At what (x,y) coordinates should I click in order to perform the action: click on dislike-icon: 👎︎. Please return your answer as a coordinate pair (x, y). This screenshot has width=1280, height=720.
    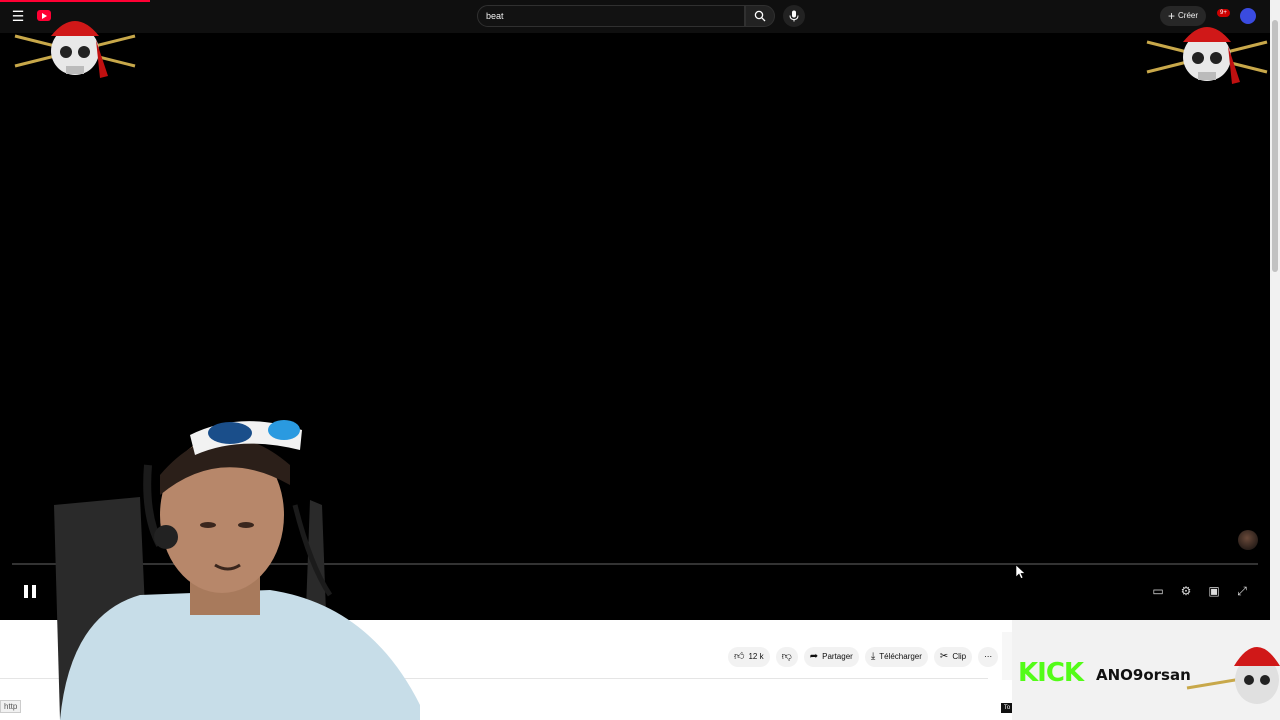
    Looking at the image, I should click on (786, 656).